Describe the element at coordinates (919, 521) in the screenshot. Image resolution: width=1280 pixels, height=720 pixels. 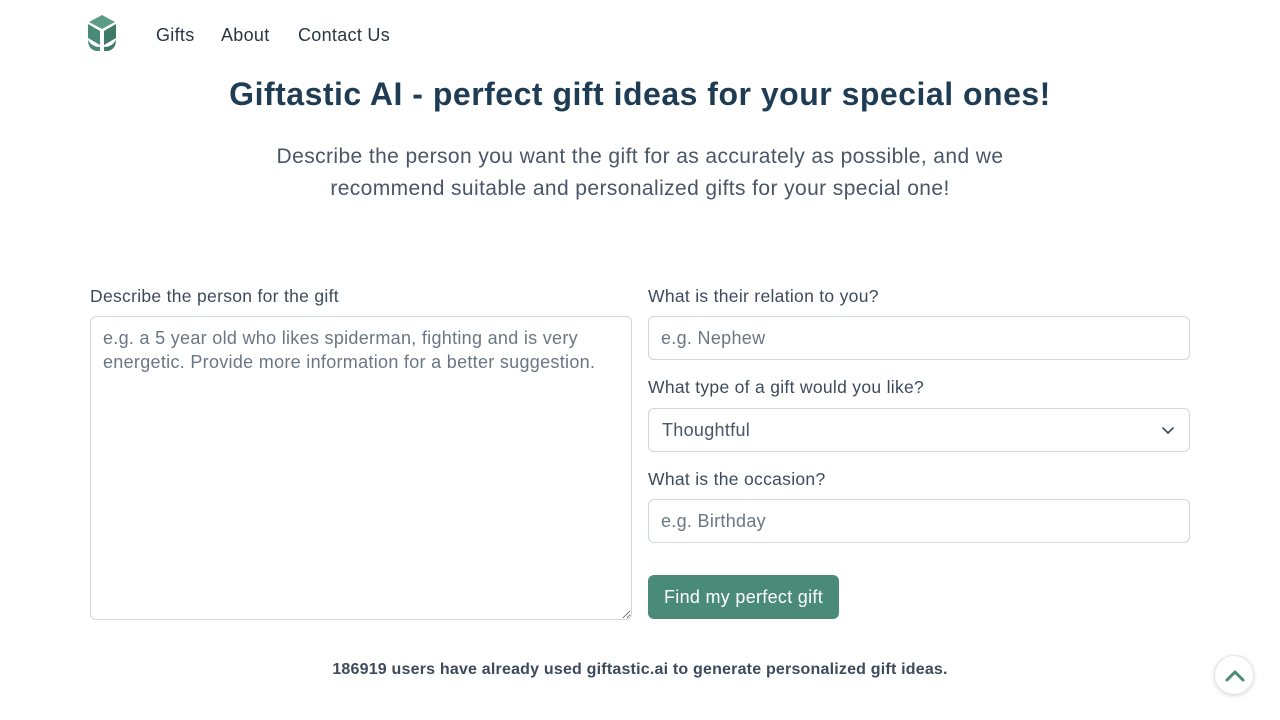
I see `occasion-input` at that location.